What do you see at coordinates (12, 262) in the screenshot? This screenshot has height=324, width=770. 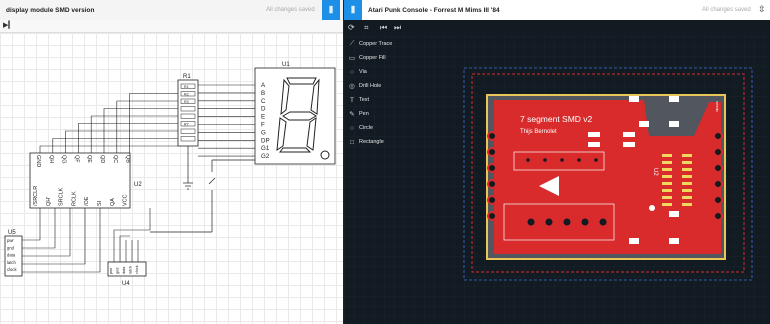 I see `header-left-pin-latch: latch` at bounding box center [12, 262].